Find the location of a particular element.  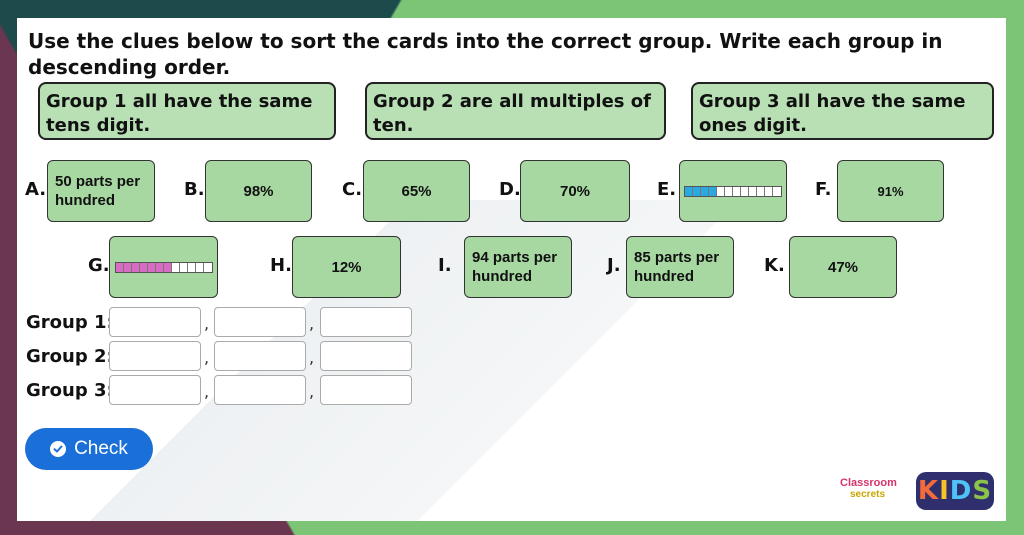

group-2-label: Group 2: is located at coordinates (70, 356).